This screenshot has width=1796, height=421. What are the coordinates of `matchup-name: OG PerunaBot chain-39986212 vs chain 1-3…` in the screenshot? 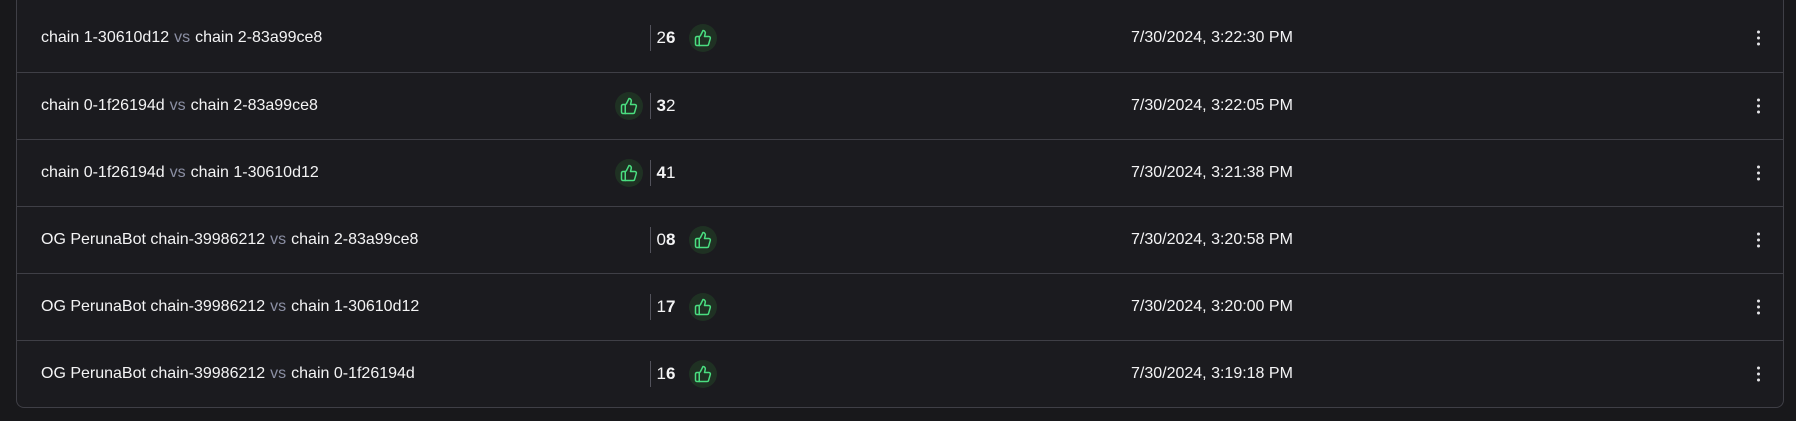 It's located at (230, 307).